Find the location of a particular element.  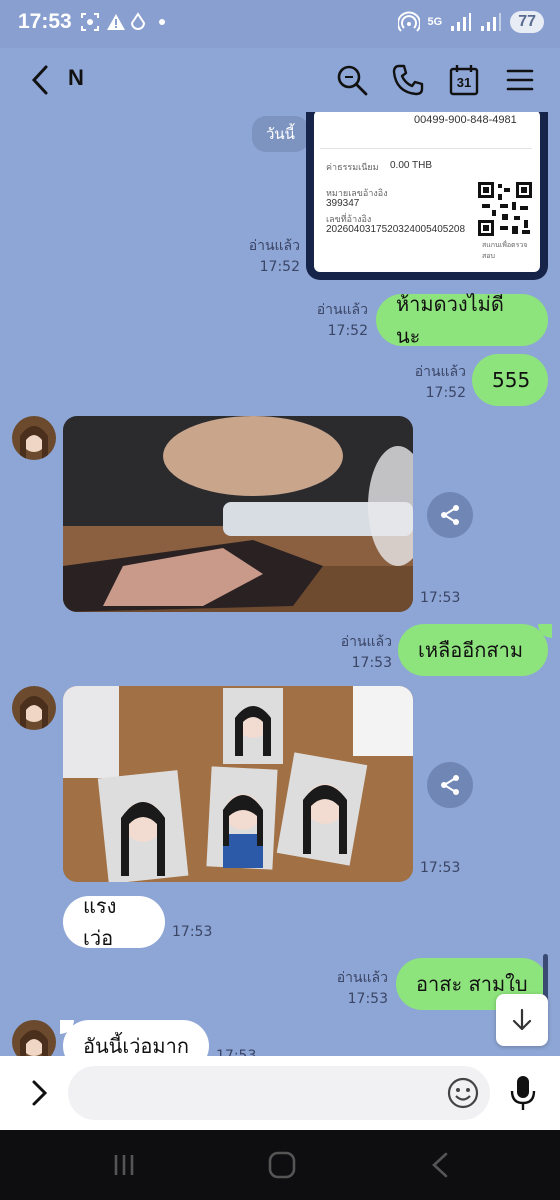

incoming-message: แรงเว่อ is located at coordinates (114, 922).